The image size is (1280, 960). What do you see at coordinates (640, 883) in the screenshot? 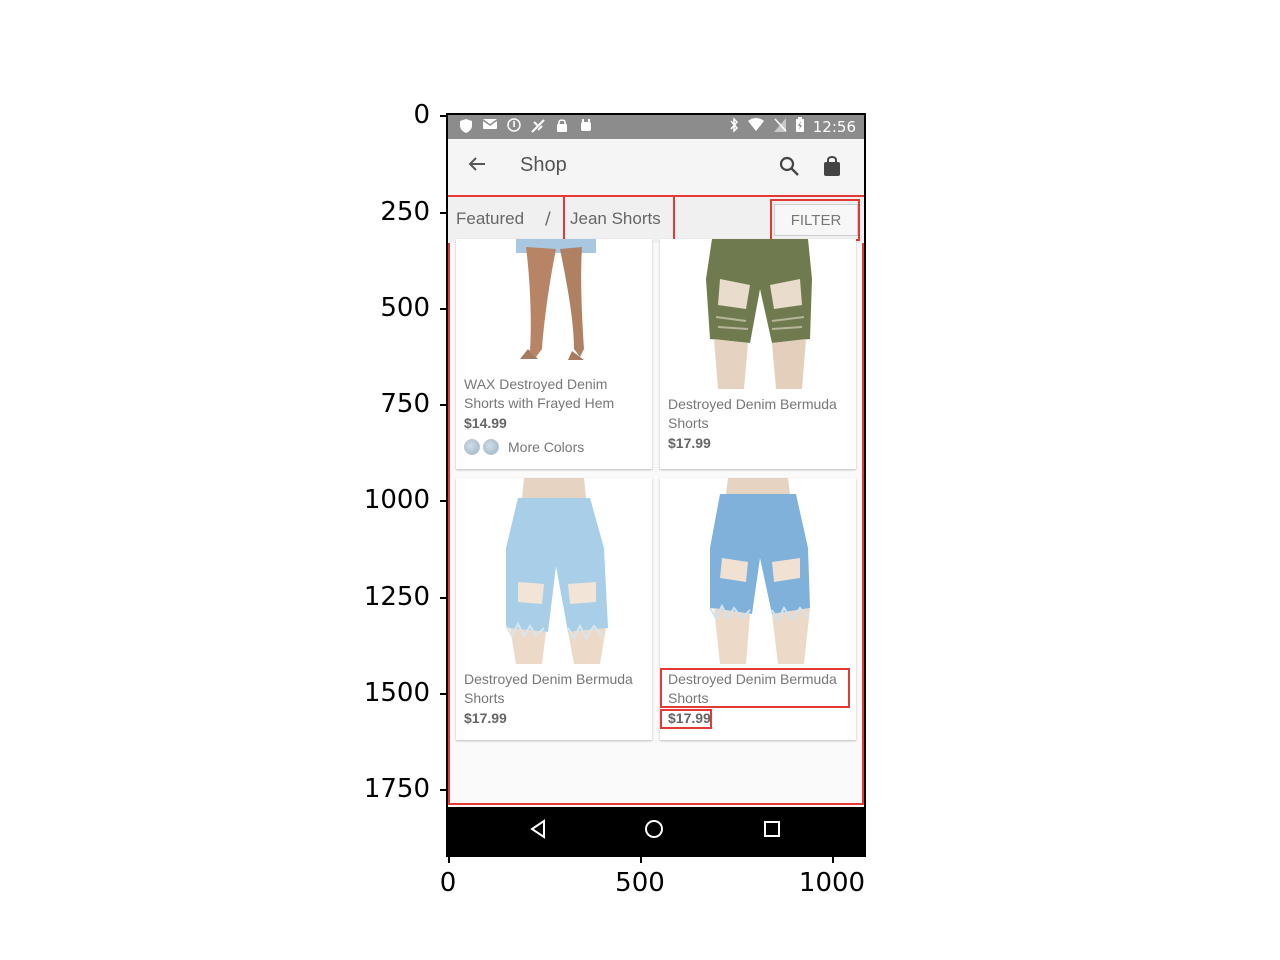
I see `x-tick-label: 500` at bounding box center [640, 883].